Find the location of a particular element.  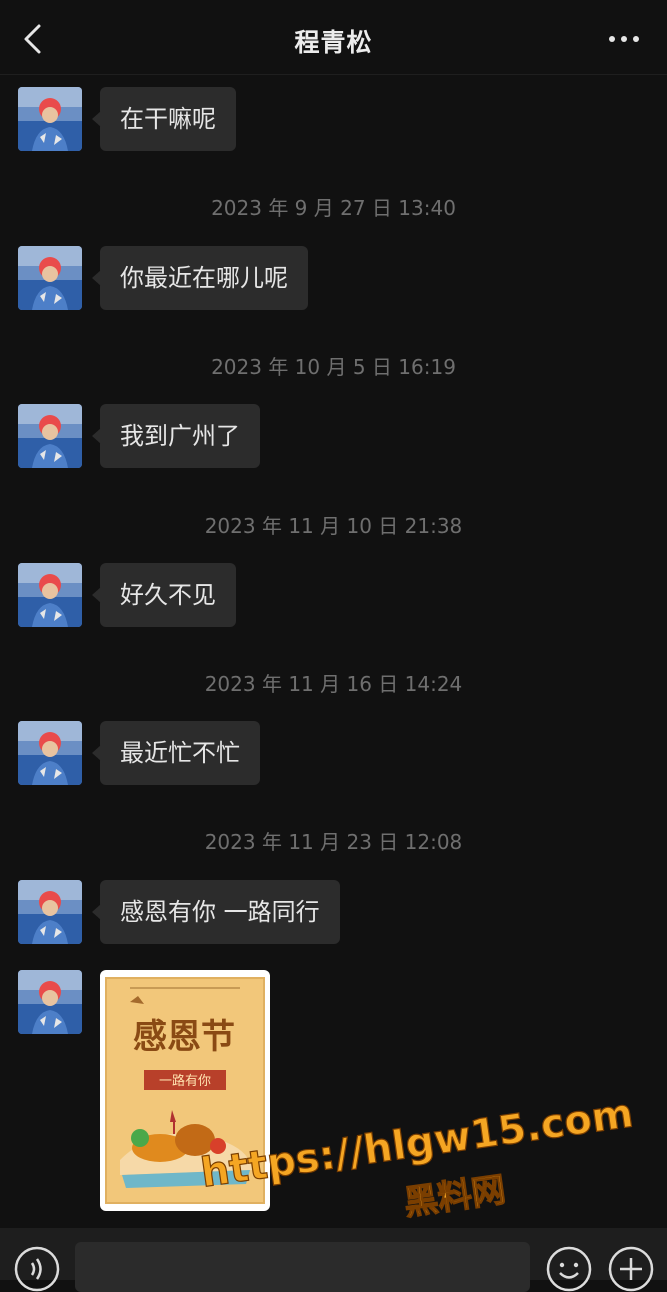

timestamp: 2023 年 11 月 16 日 14:24 is located at coordinates (333, 684).